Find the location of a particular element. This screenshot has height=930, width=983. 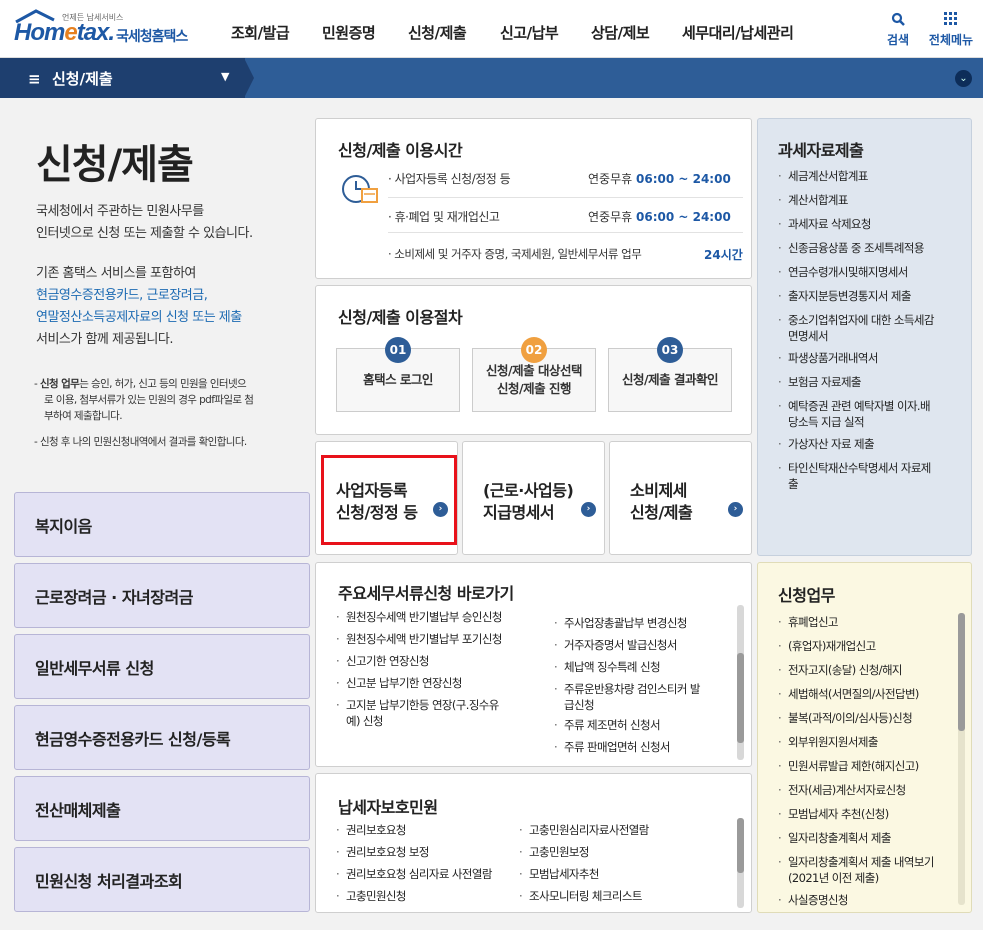

tax-data-link: 가상자산 자료 제출 is located at coordinates (826, 444).